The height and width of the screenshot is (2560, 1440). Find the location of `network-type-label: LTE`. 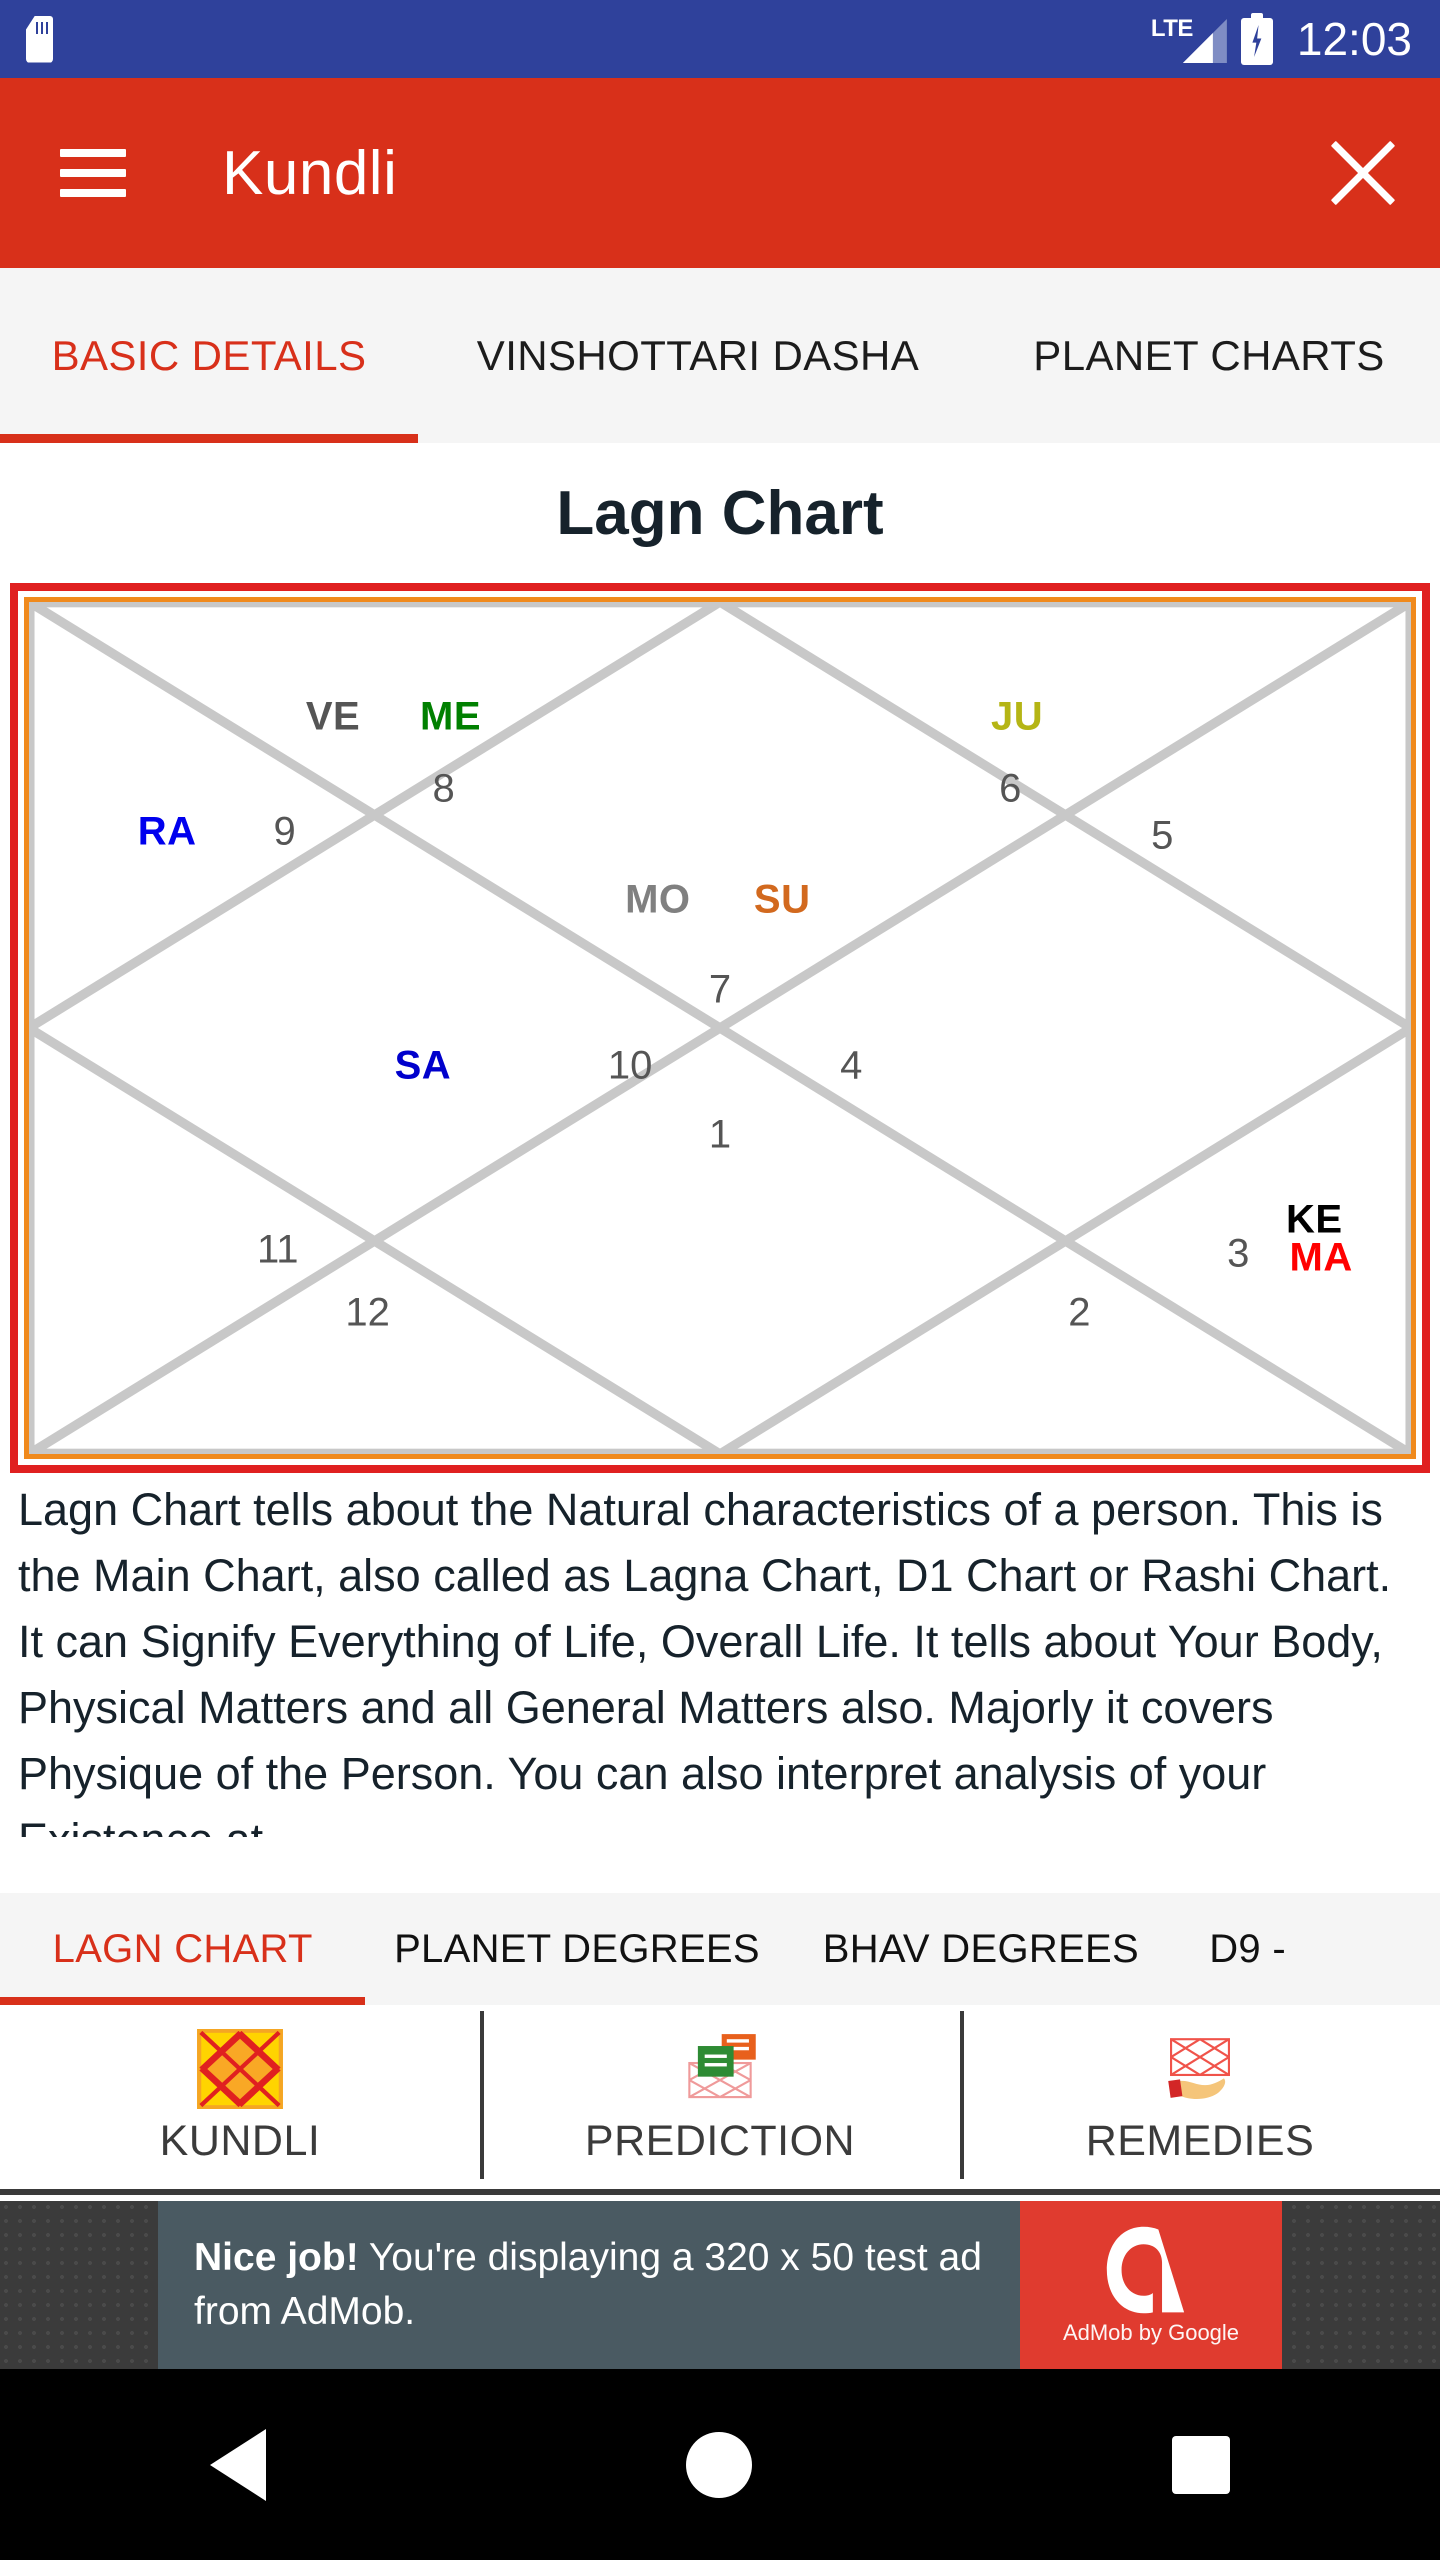

network-type-label: LTE is located at coordinates (1172, 28).